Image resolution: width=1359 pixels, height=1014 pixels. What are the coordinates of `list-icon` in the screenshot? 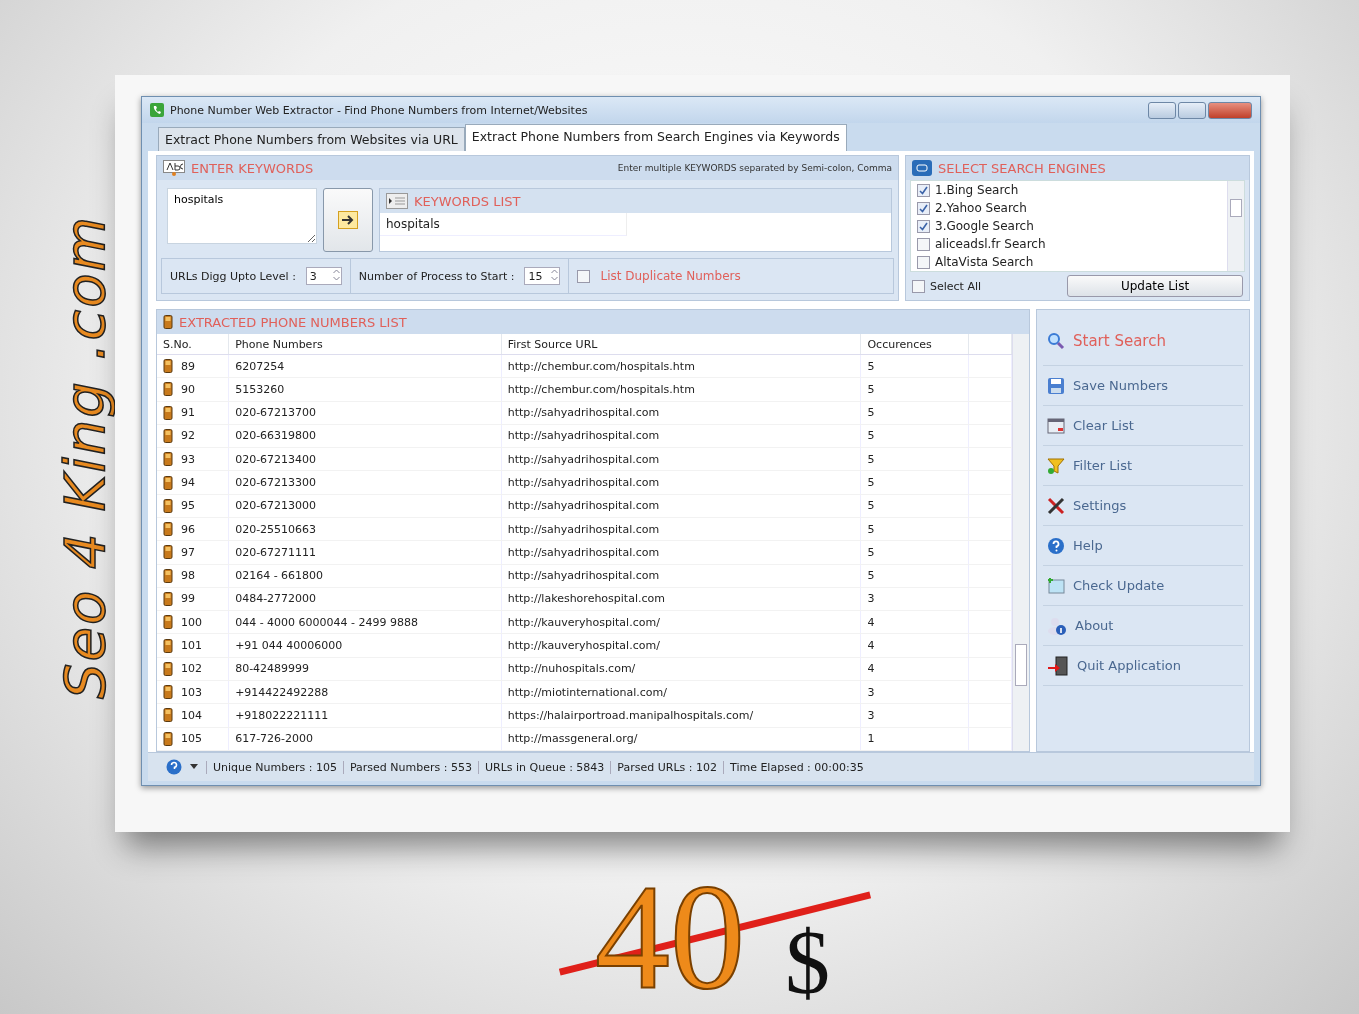 It's located at (397, 201).